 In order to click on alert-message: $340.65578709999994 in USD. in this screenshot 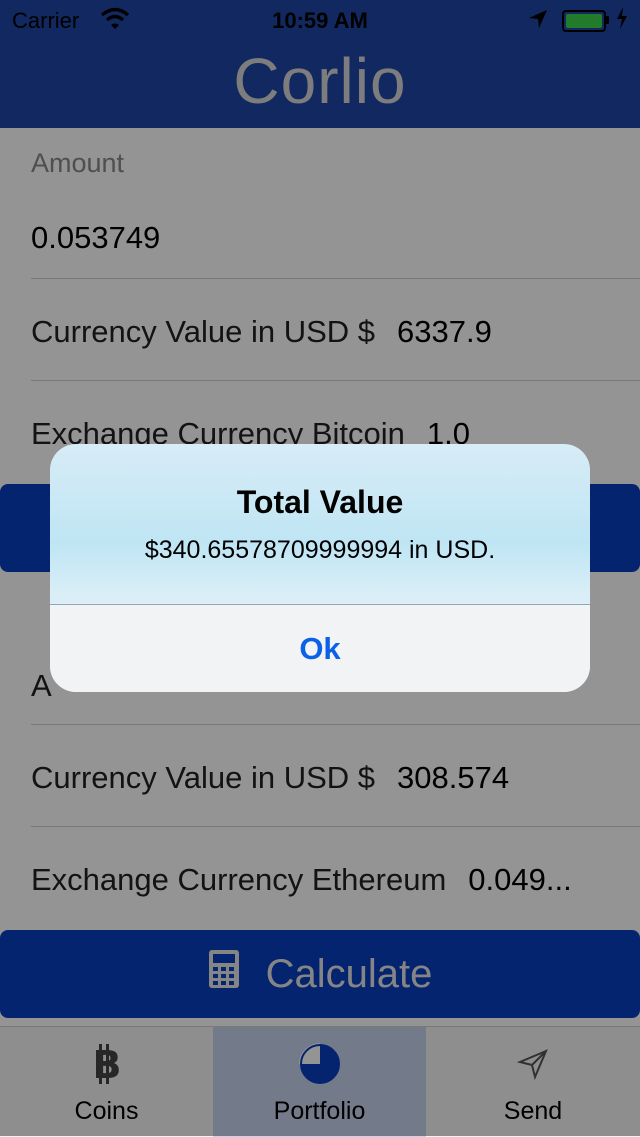, I will do `click(320, 550)`.